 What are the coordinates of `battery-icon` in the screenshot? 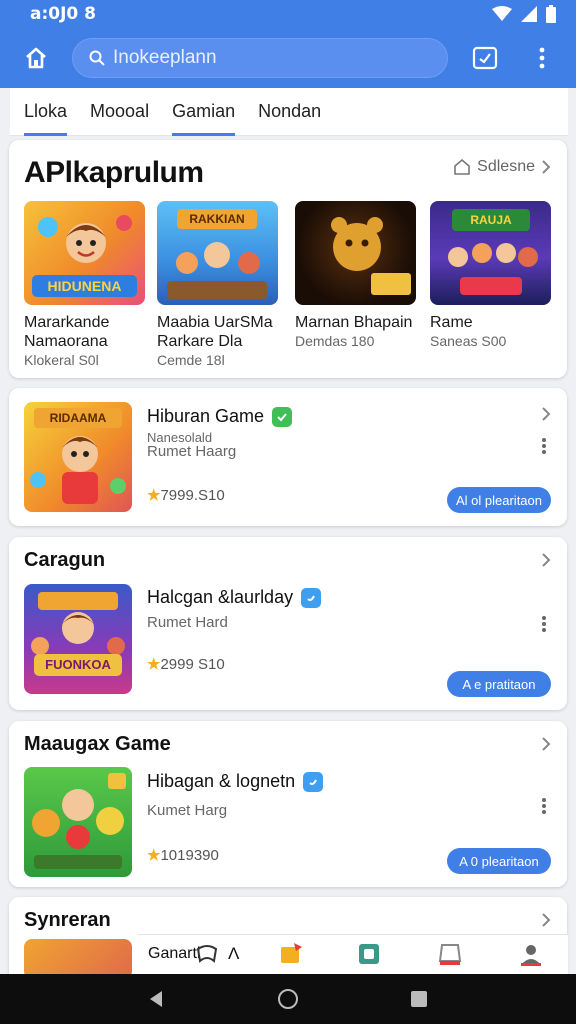 It's located at (551, 14).